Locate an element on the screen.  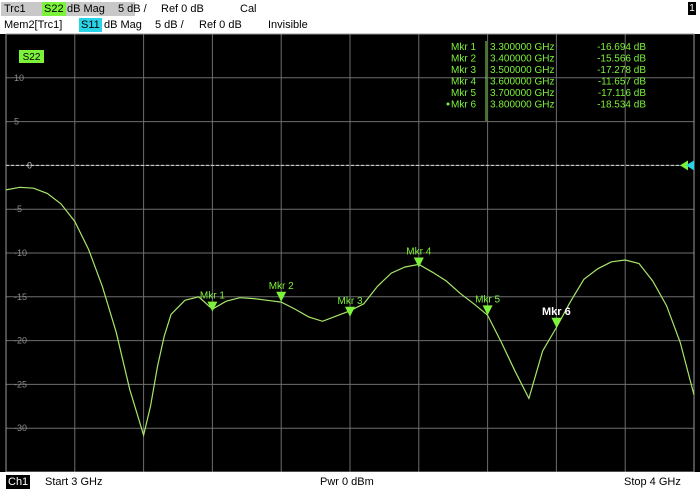
marker-label: Mkr 2 is located at coordinates (281, 286).